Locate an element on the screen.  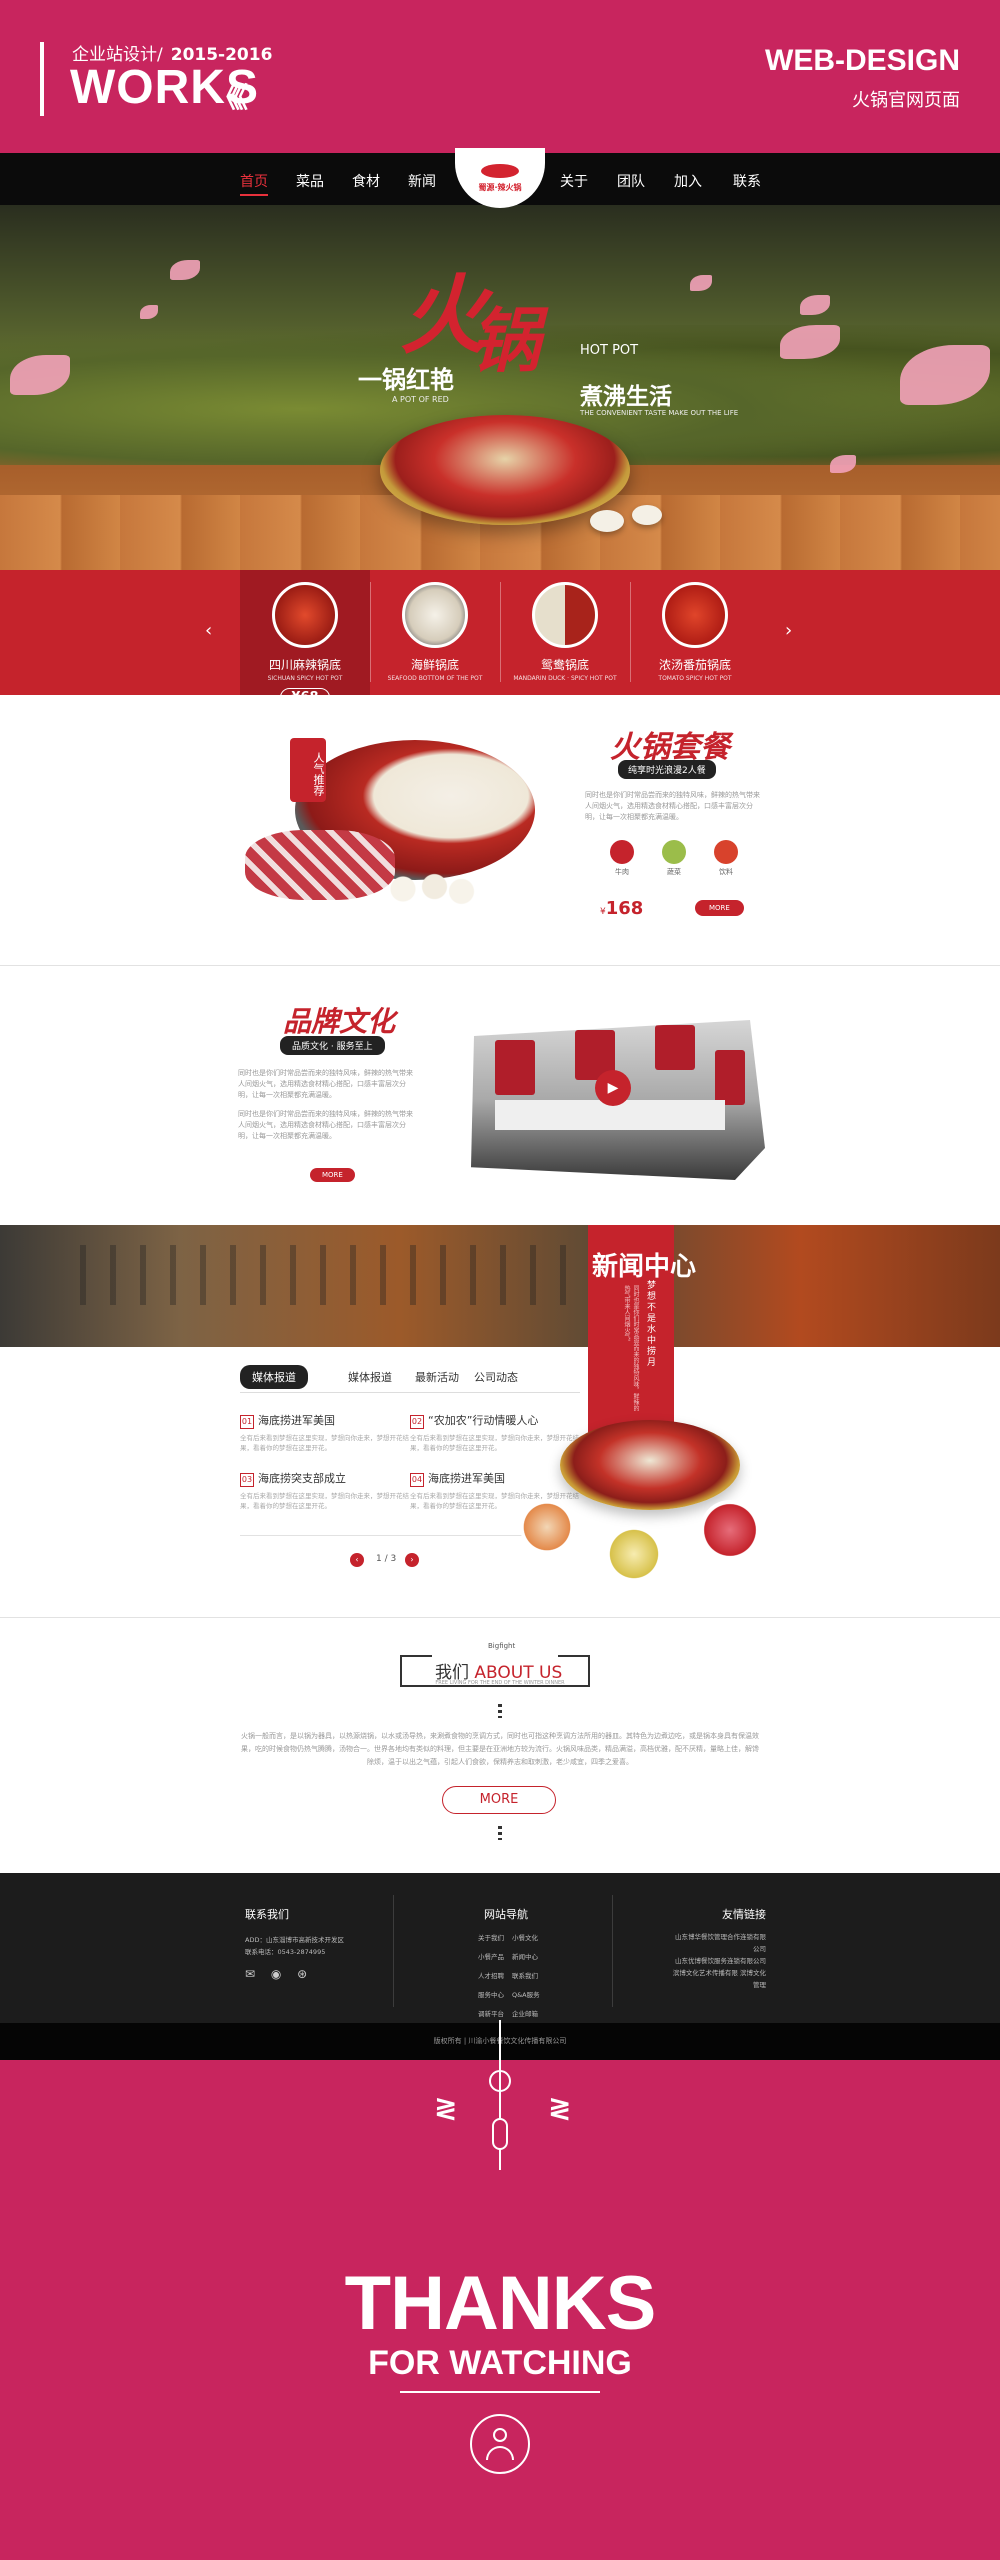
carousel-item: 鸳鸯锅底 MANDARIN DUCK · SPICY HOT POT is located at coordinates (565, 632).